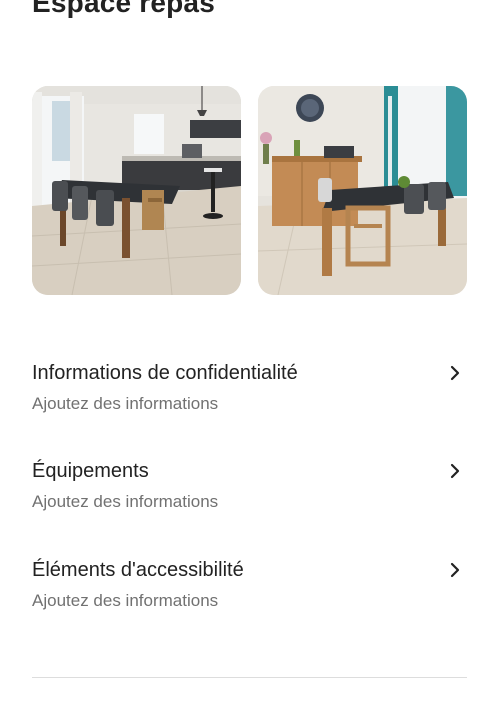 The image size is (499, 720). What do you see at coordinates (125, 600) in the screenshot?
I see `accessibility-subtitle: Ajoutez des informations` at bounding box center [125, 600].